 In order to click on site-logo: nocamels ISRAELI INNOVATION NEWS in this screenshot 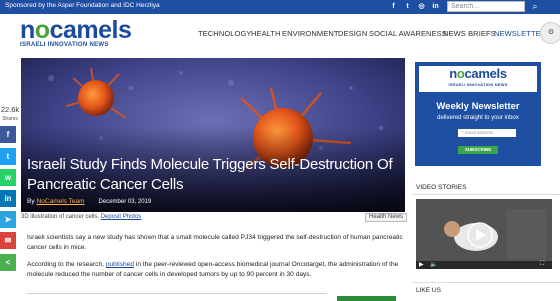, I will do `click(77, 32)`.